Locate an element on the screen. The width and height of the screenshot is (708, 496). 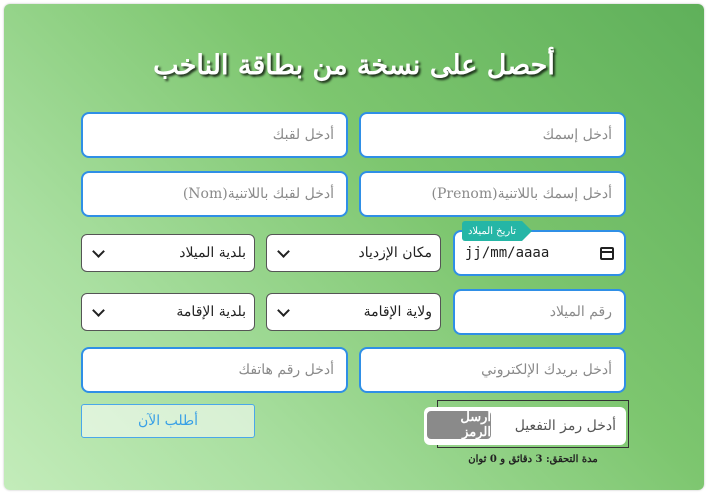
residence-municipality-select-value: بلدية الإقامة is located at coordinates (211, 312).